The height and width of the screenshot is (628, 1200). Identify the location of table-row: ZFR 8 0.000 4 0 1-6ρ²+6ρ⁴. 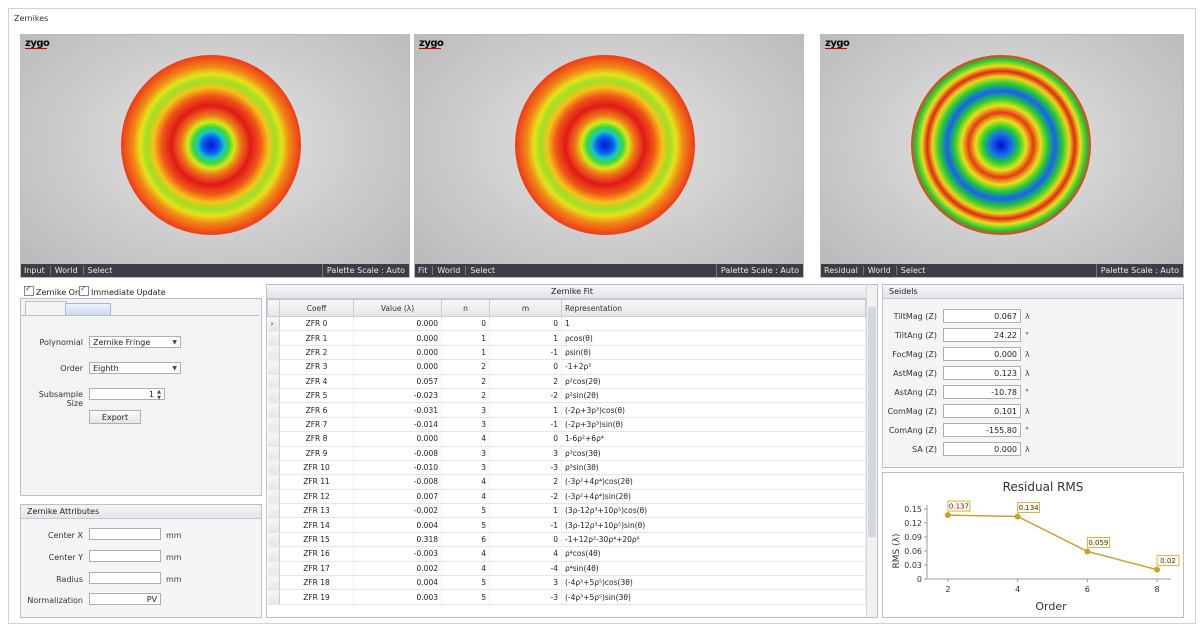
(566, 439).